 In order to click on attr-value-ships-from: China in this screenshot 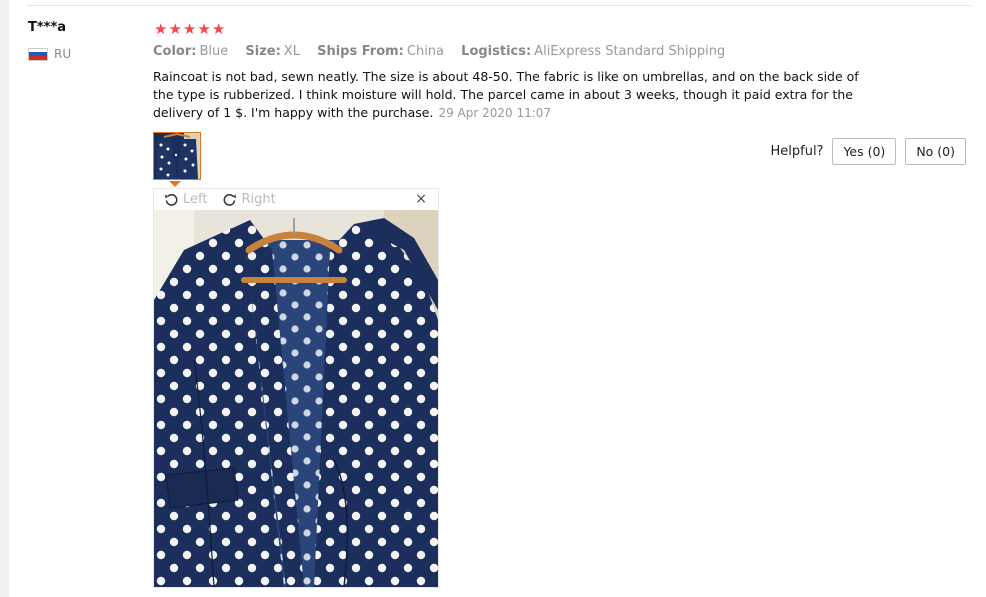, I will do `click(425, 51)`.